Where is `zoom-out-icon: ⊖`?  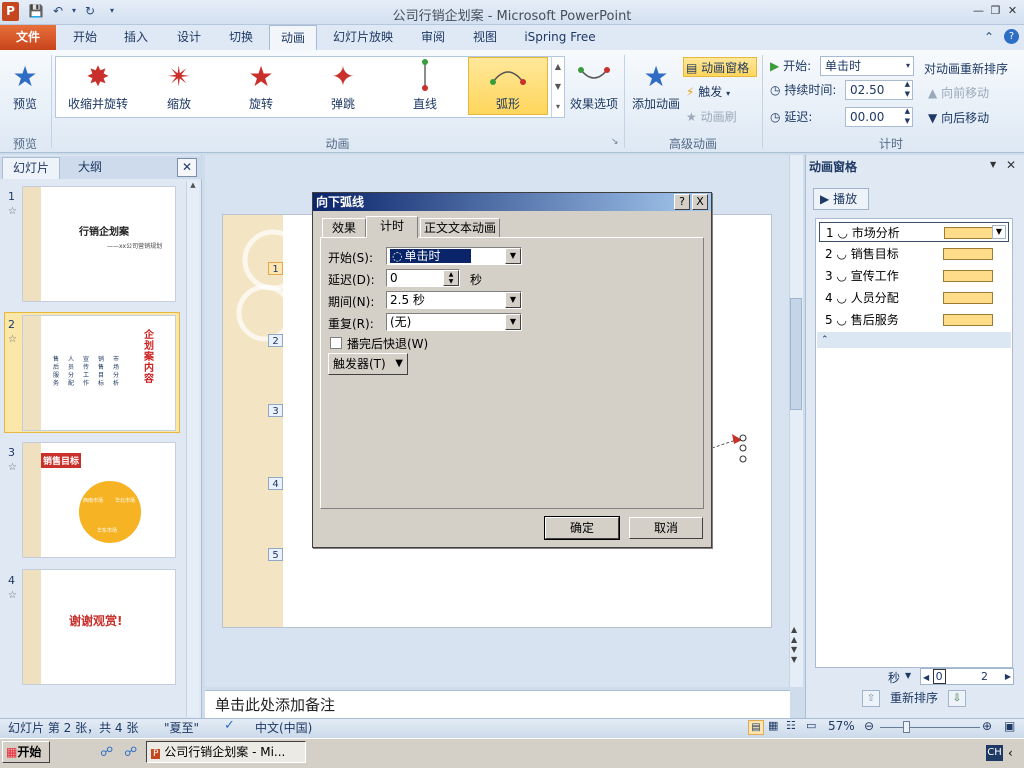 zoom-out-icon: ⊖ is located at coordinates (869, 726).